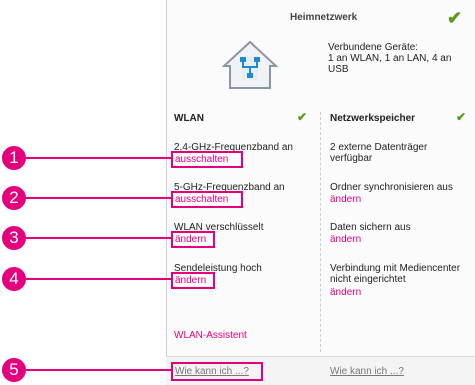 This screenshot has height=385, width=475. Describe the element at coordinates (455, 18) in the screenshot. I see `status-check-icon: ✔` at that location.